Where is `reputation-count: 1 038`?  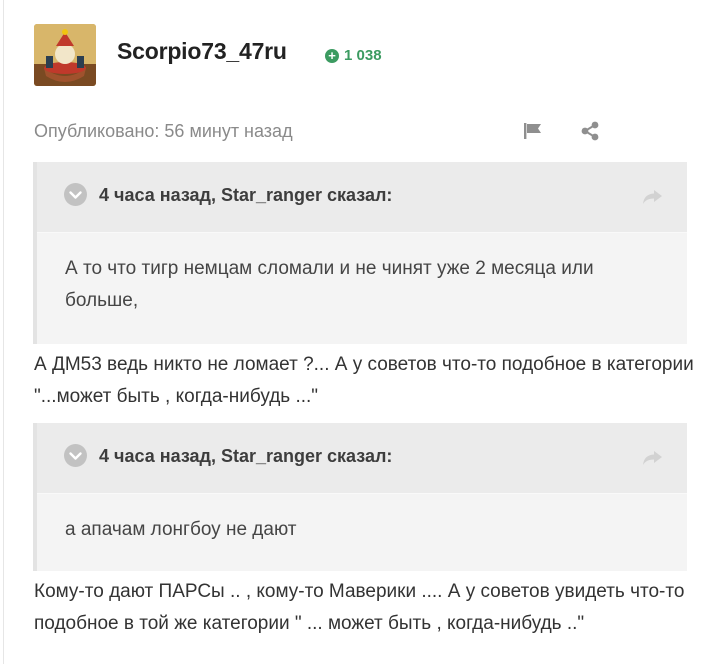
reputation-count: 1 038 is located at coordinates (363, 55).